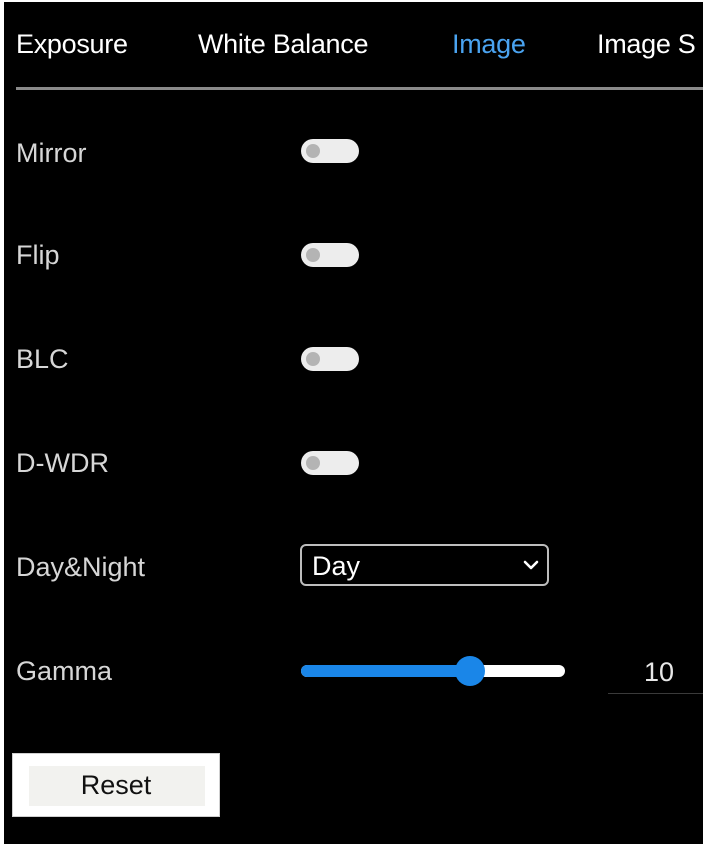 The height and width of the screenshot is (853, 703). Describe the element at coordinates (659, 672) in the screenshot. I see `gamma-value: 10` at that location.